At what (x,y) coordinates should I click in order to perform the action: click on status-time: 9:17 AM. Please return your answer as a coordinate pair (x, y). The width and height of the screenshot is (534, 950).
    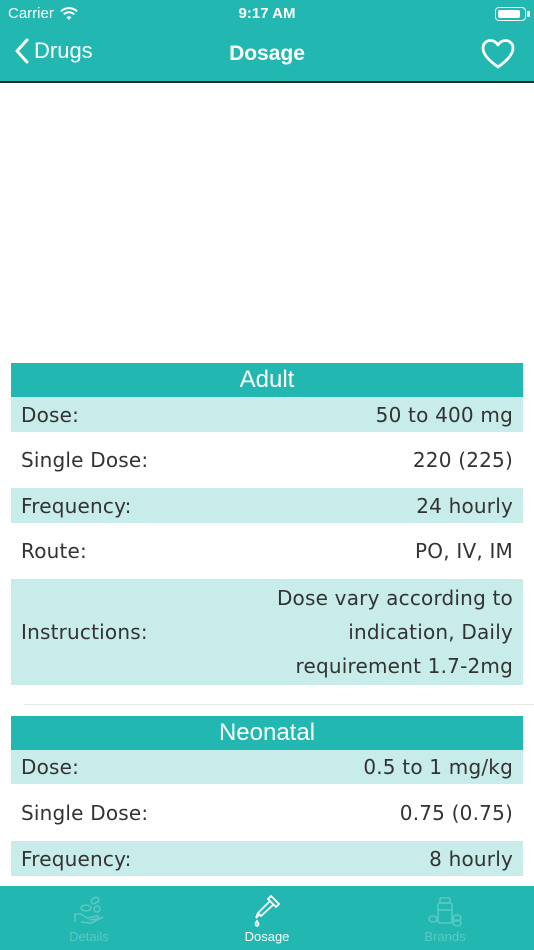
    Looking at the image, I should click on (267, 13).